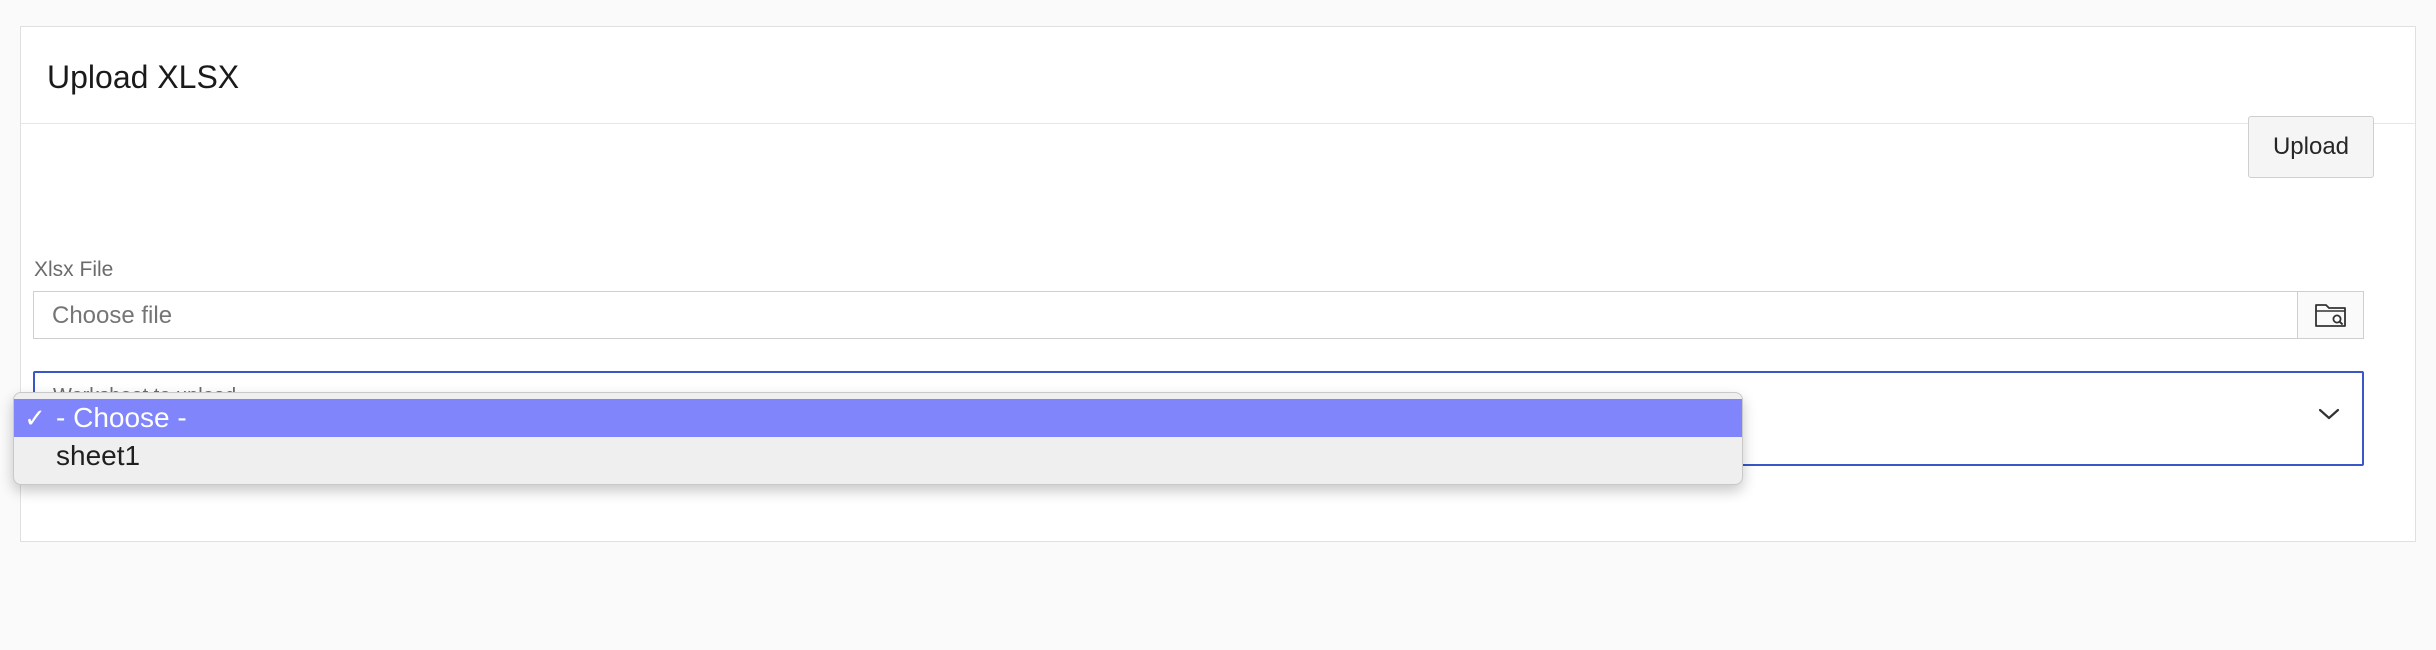  I want to click on worksheet-dropdown-menu: ✓ - Choose - sheet1, so click(878, 438).